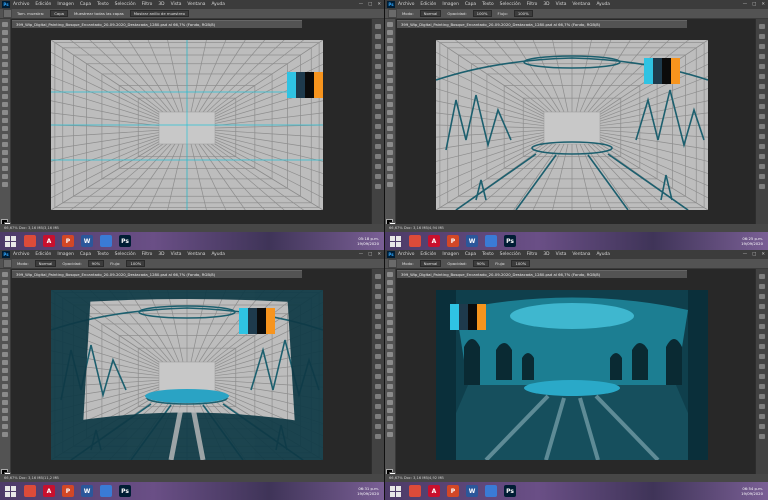 The width and height of the screenshot is (768, 500). Describe the element at coordinates (6, 4) in the screenshot. I see `photoshop-logo-icon: Ps` at that location.